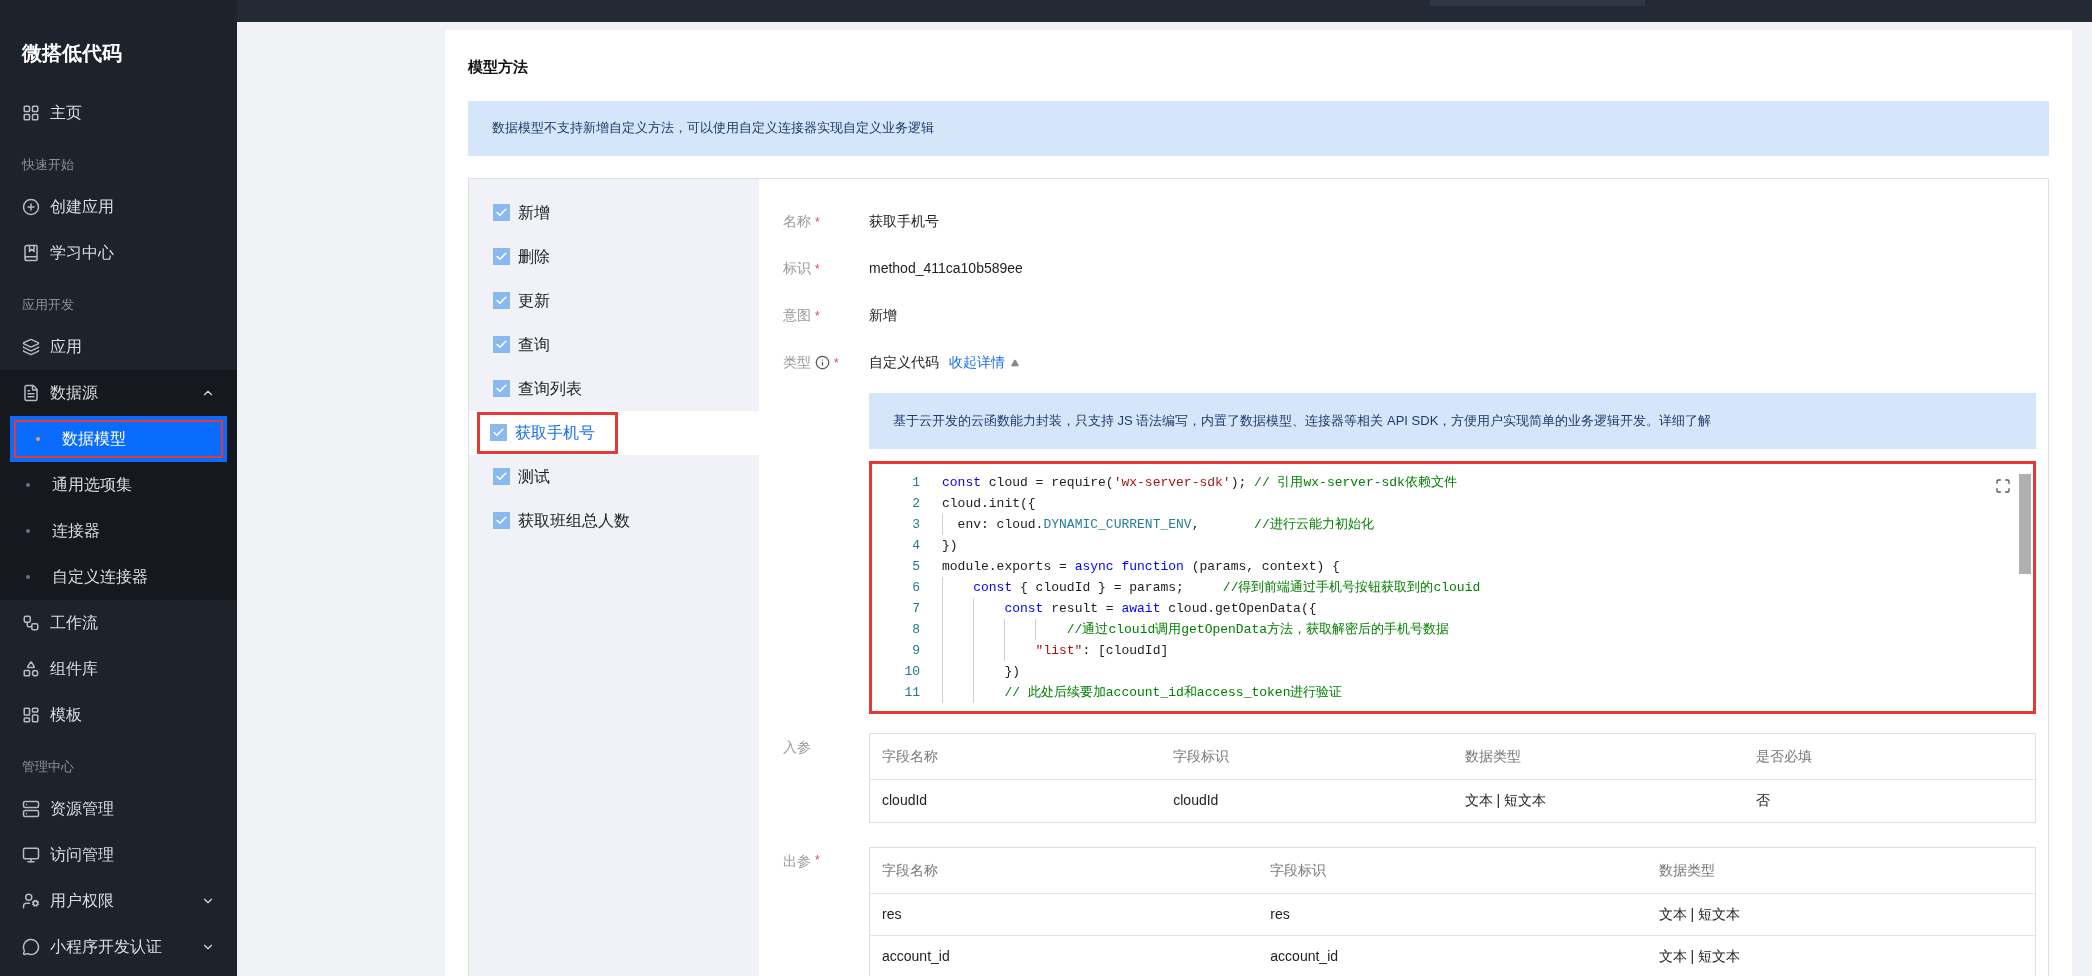 Image resolution: width=2092 pixels, height=976 pixels. What do you see at coordinates (1128, 608) in the screenshot?
I see `code-line: const result = await cloud.getOpenData({` at bounding box center [1128, 608].